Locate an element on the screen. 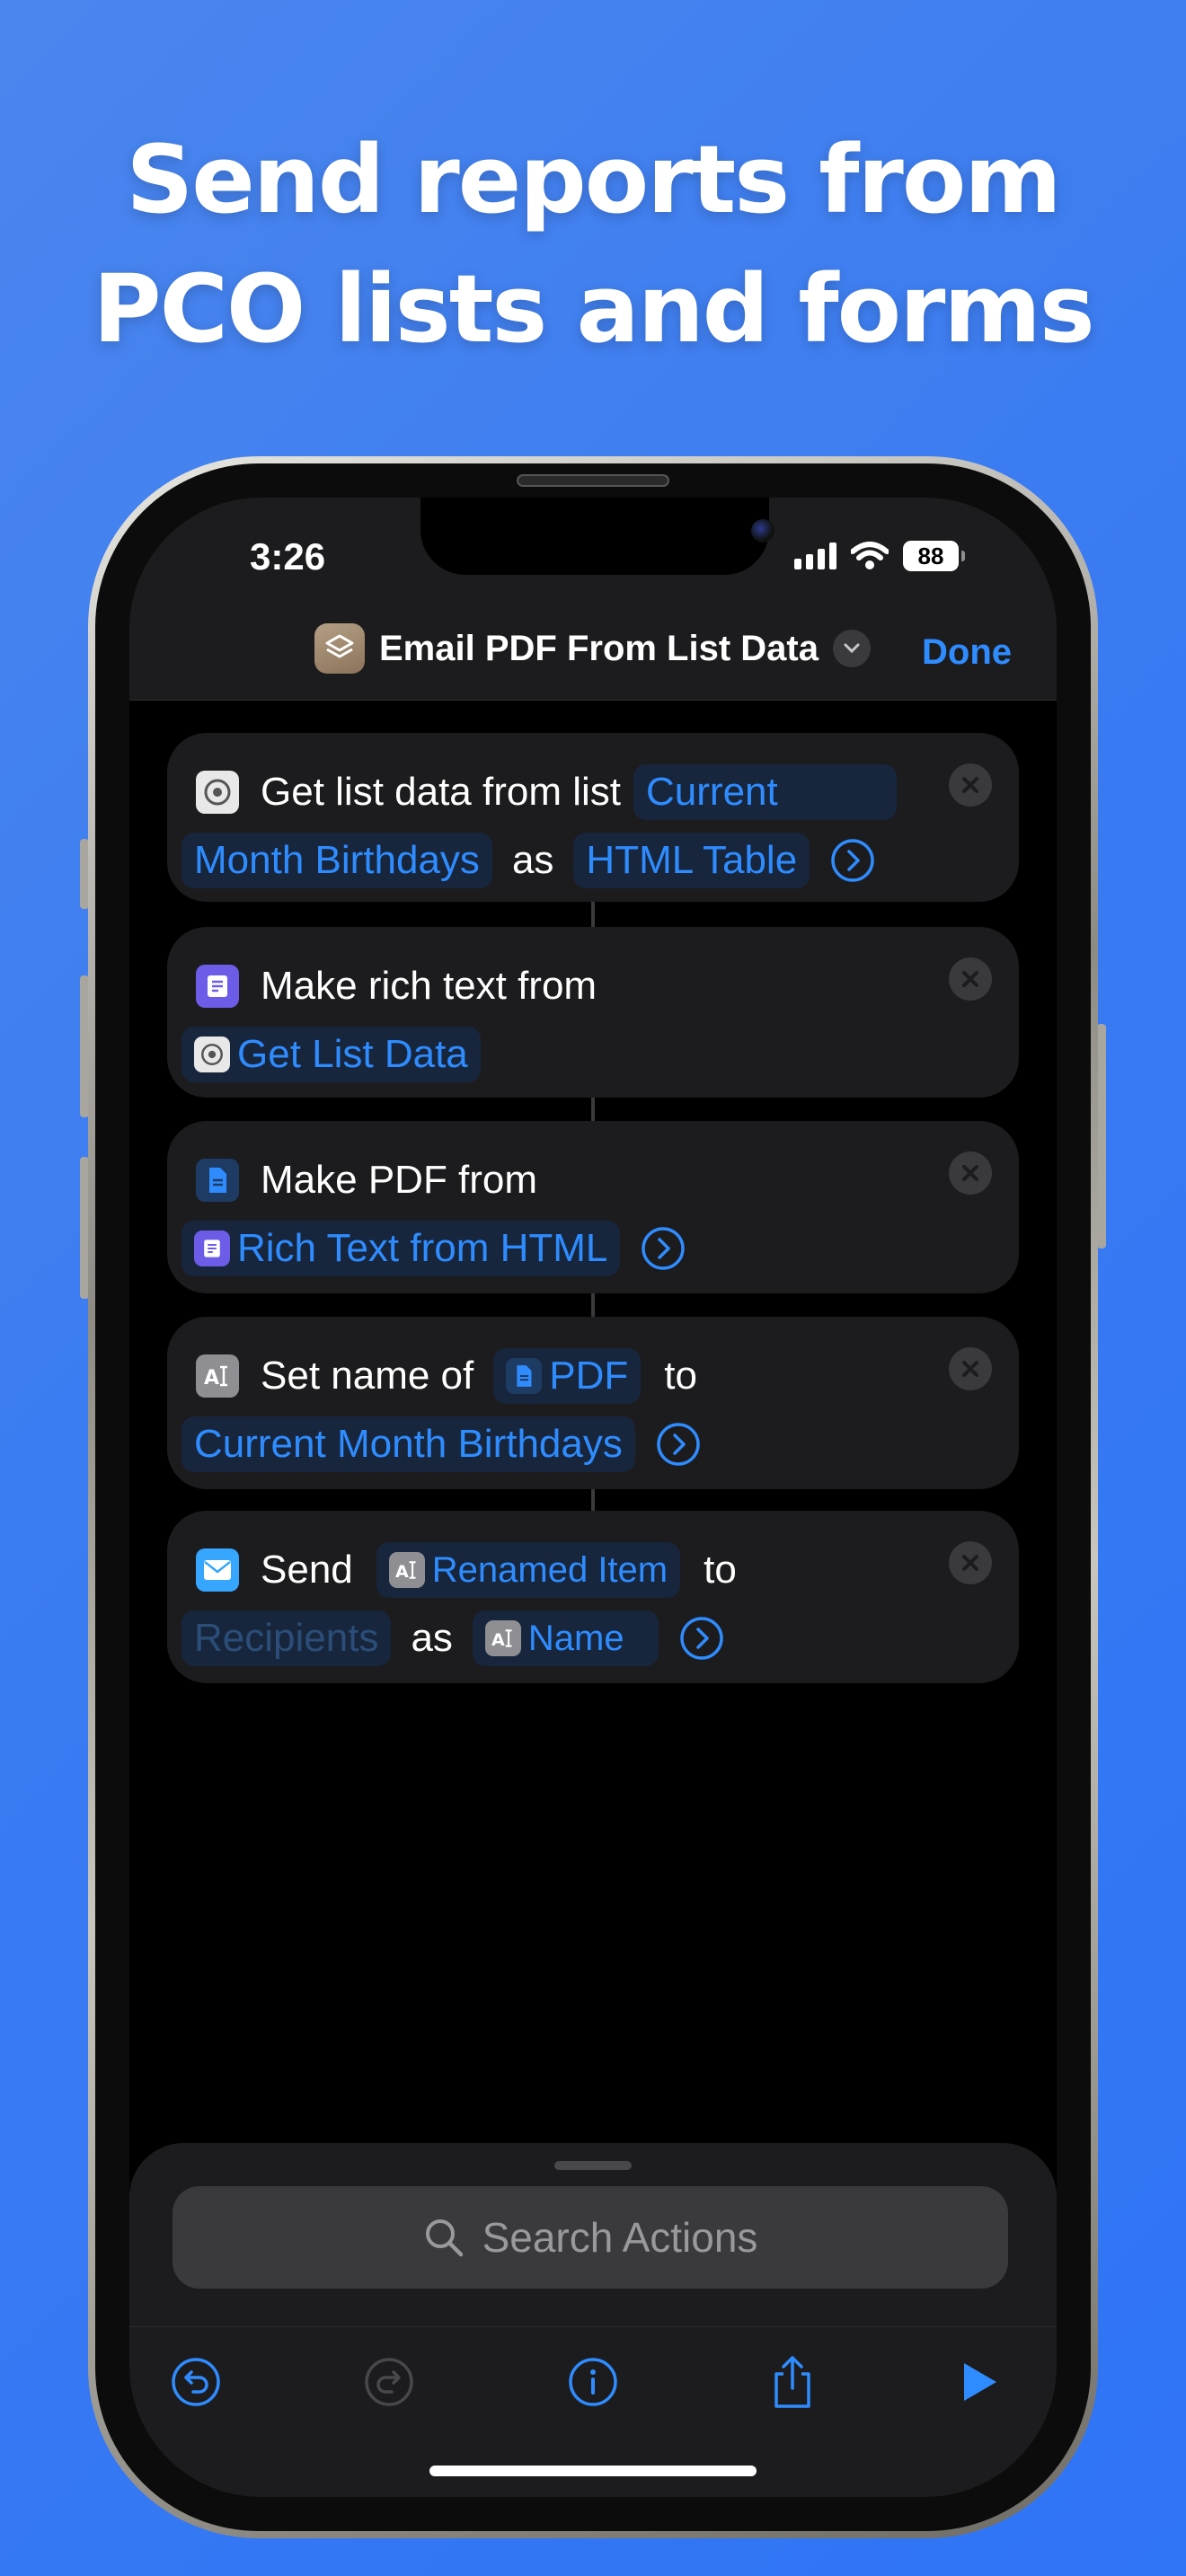 The image size is (1186, 2576). navigation-bar: Email PDF From List Data Done is located at coordinates (593, 648).